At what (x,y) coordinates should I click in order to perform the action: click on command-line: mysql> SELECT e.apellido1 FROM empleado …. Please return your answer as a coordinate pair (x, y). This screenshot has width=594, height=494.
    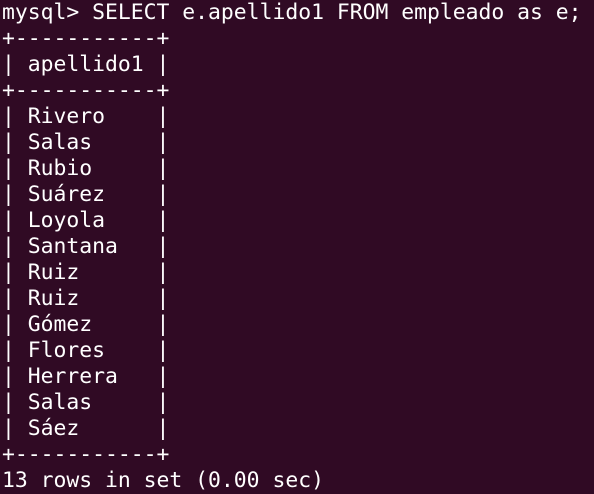
    Looking at the image, I should click on (292, 12).